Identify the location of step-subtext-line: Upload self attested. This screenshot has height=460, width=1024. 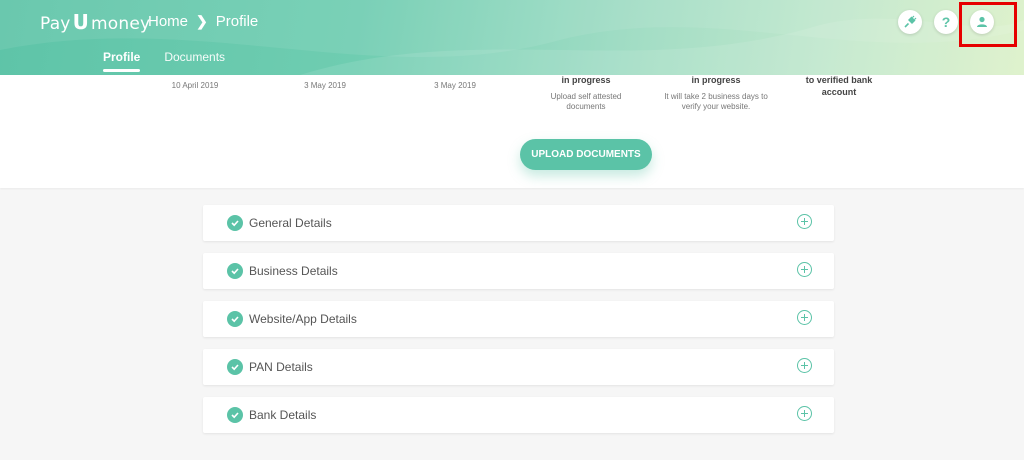
(586, 96).